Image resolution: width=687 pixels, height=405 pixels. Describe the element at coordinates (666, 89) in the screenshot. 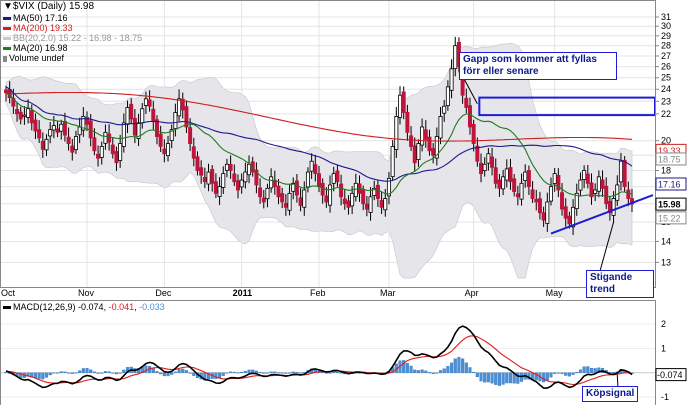

I see `price-y-tick-label: 24` at that location.